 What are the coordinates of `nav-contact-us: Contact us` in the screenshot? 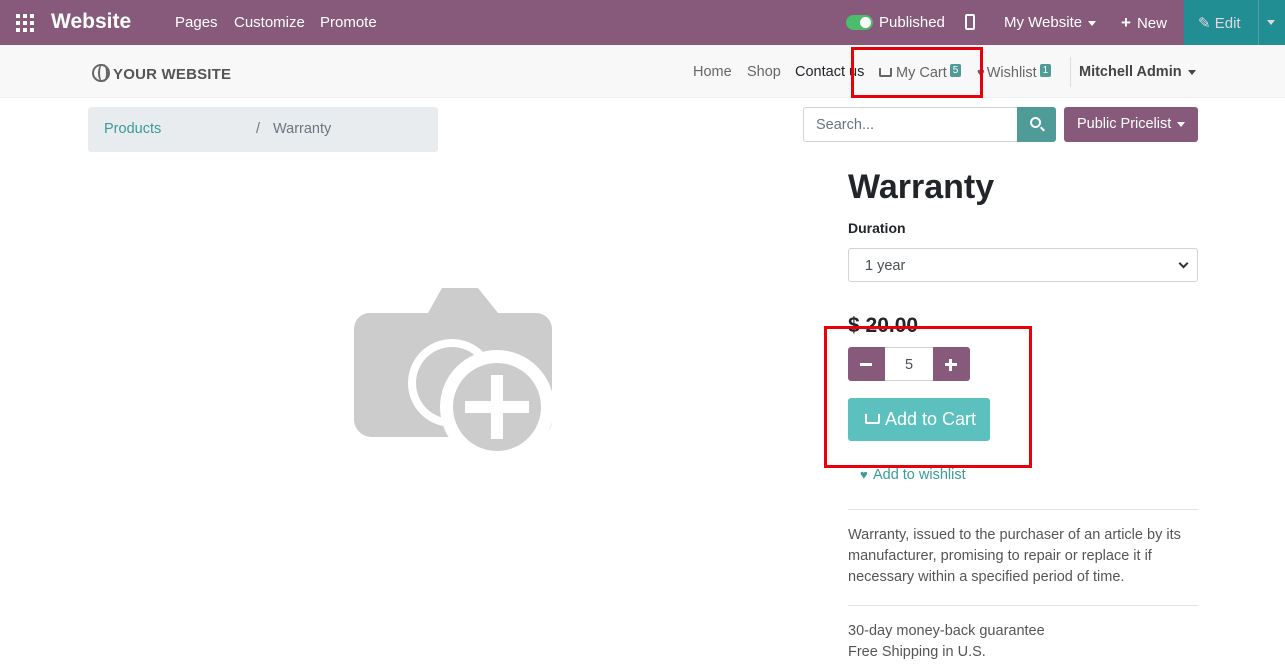 It's located at (829, 72).